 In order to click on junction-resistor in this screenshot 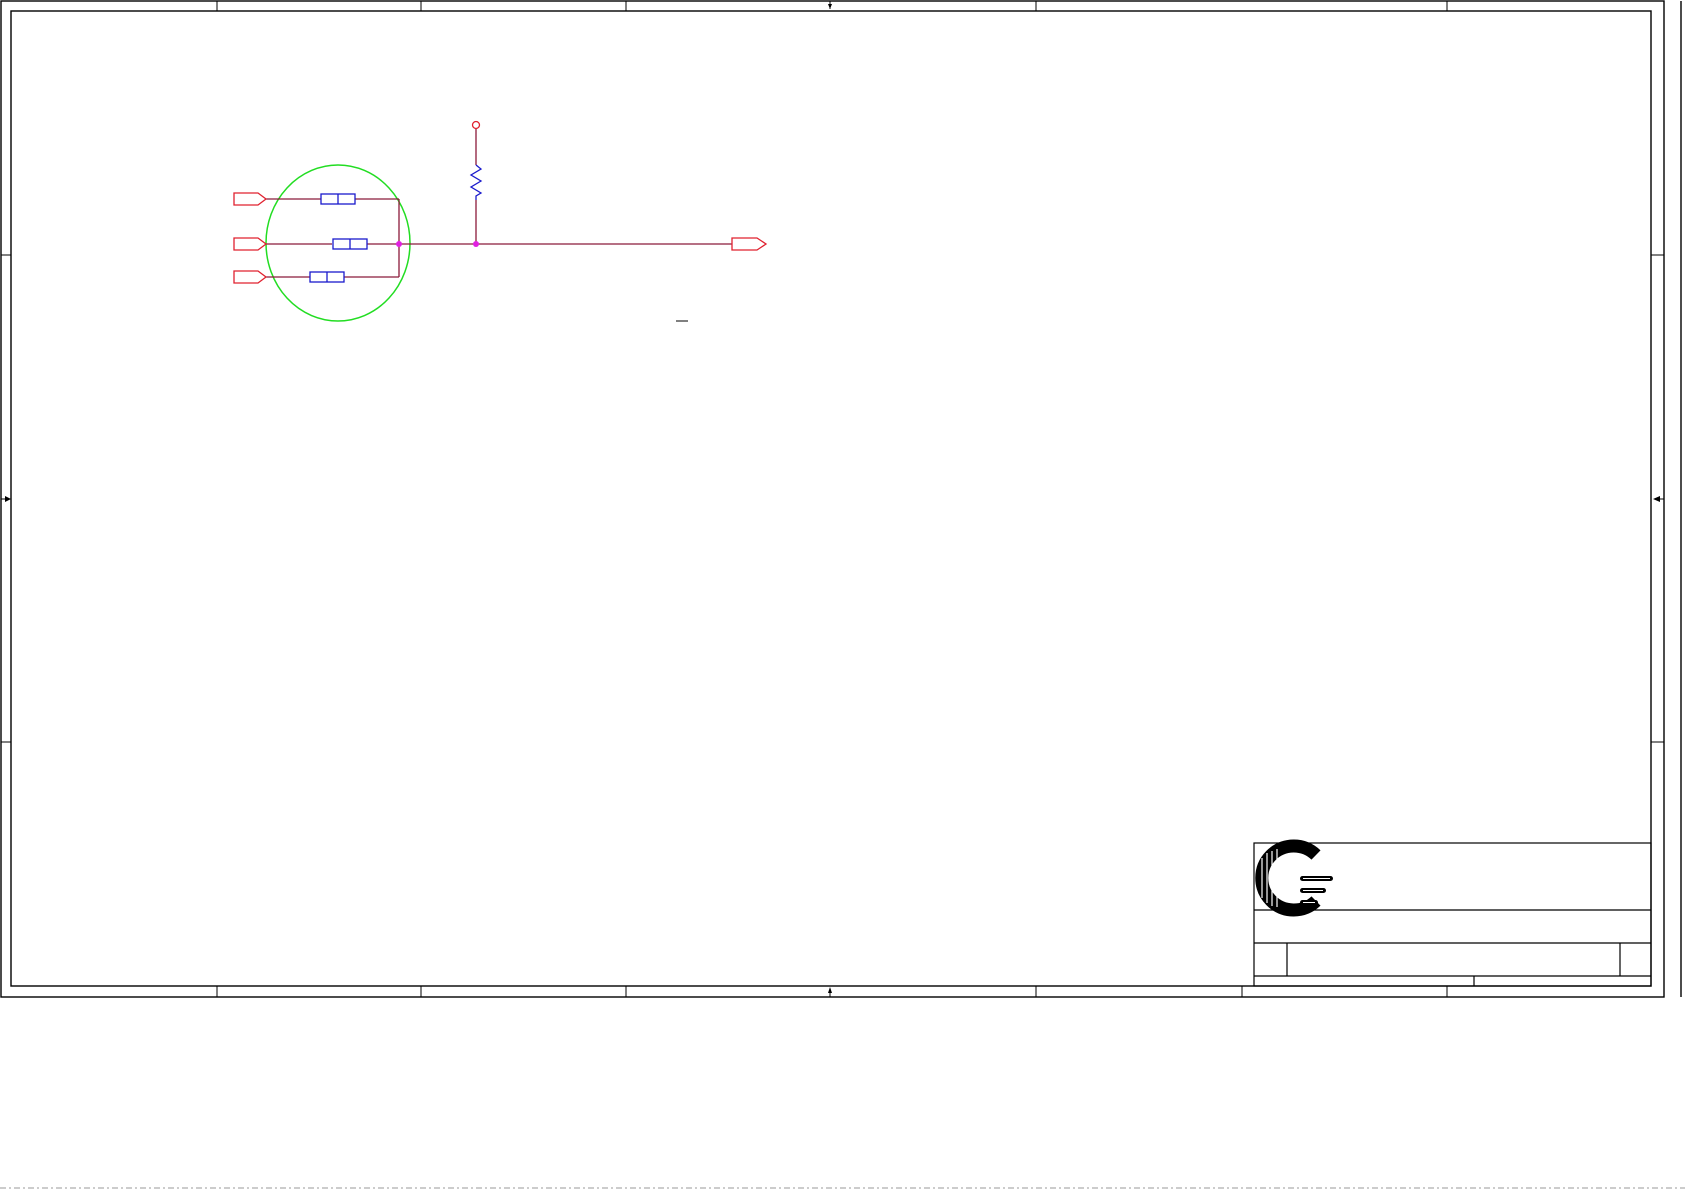, I will do `click(476, 244)`.